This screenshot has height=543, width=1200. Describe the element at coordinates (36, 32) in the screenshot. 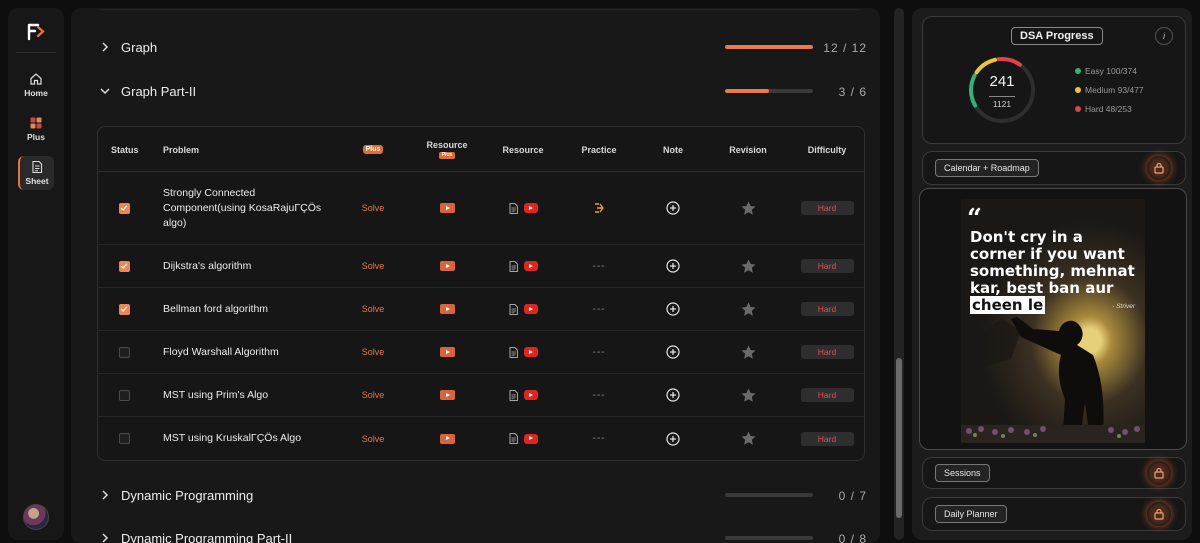

I see `app-logo` at that location.